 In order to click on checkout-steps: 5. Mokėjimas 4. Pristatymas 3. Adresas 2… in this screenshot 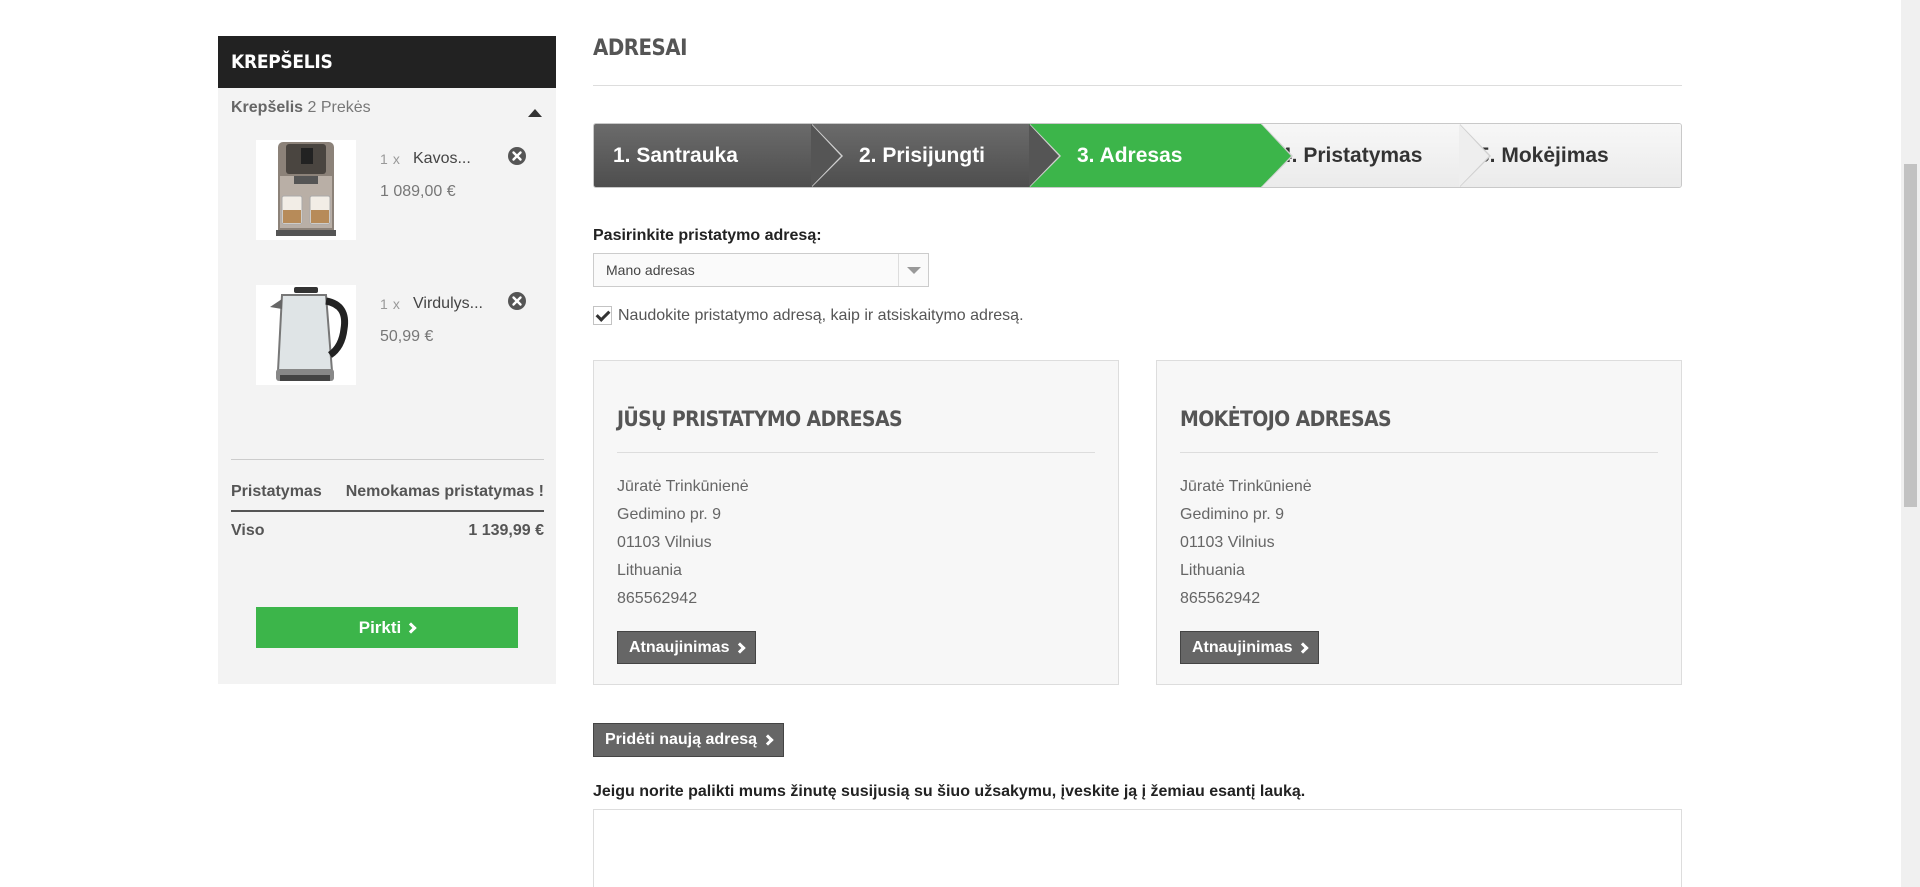, I will do `click(1137, 155)`.